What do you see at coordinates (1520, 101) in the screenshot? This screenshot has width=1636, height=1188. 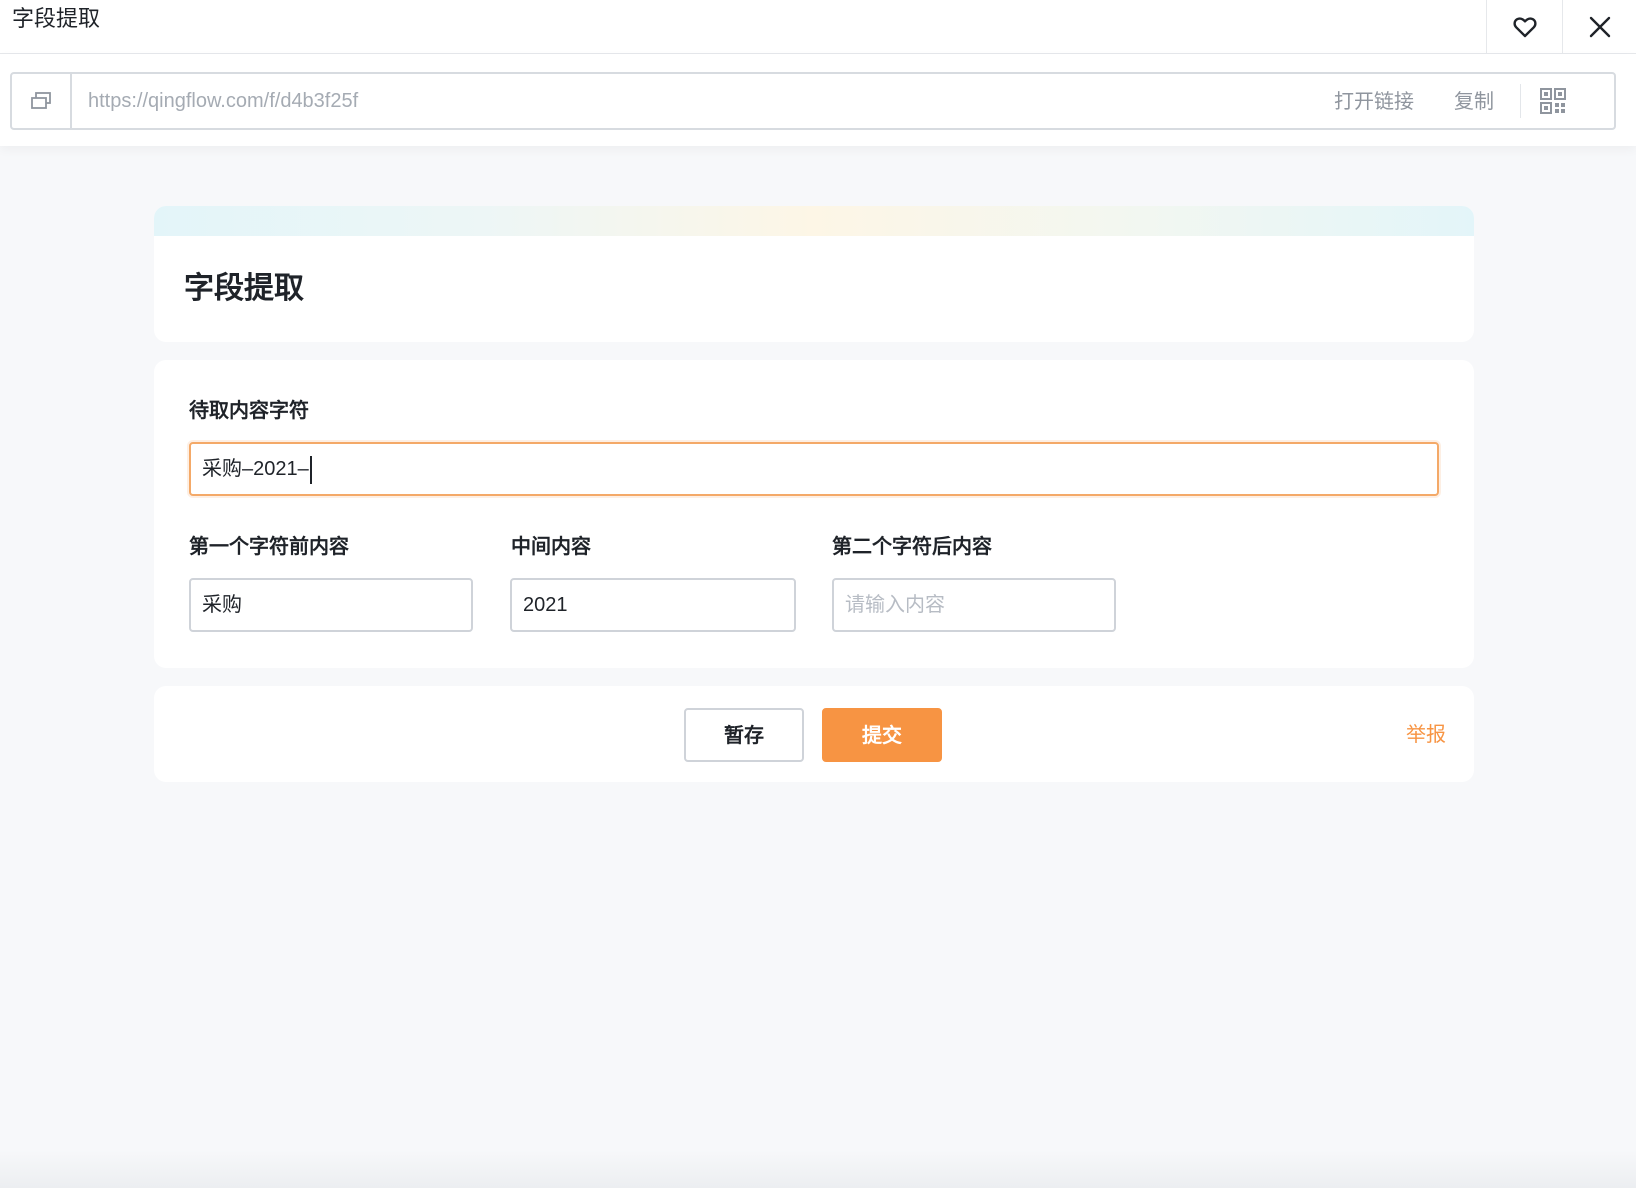 I see `divider` at bounding box center [1520, 101].